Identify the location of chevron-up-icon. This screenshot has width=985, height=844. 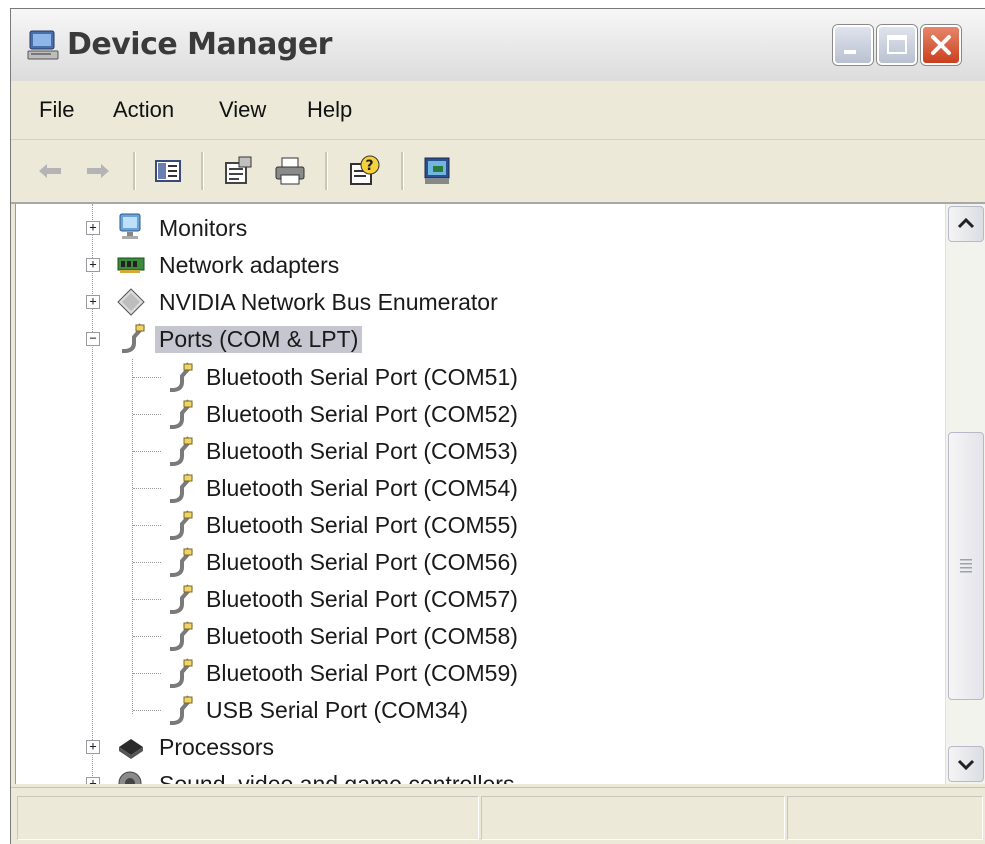
(966, 223).